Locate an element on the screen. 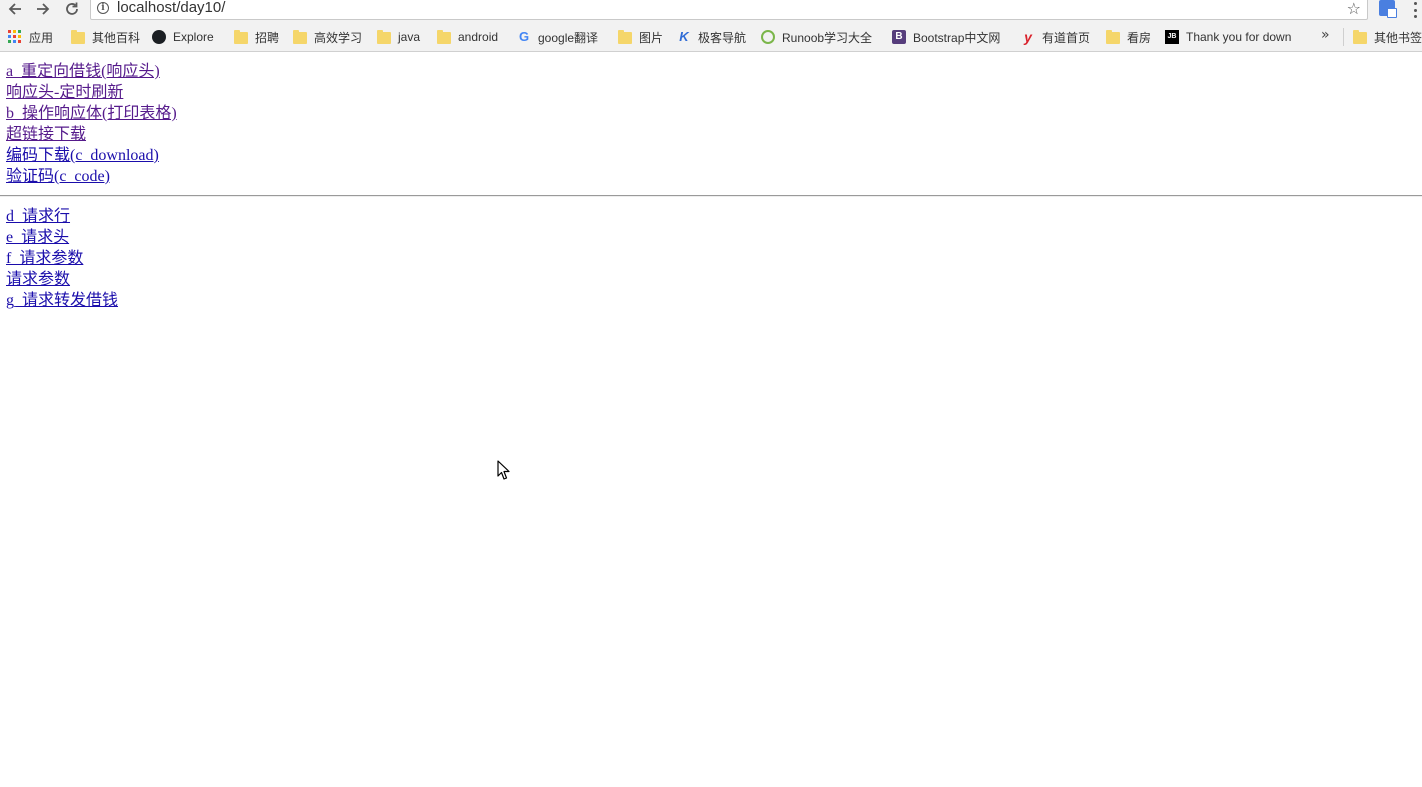  google-icon: G is located at coordinates (524, 36).